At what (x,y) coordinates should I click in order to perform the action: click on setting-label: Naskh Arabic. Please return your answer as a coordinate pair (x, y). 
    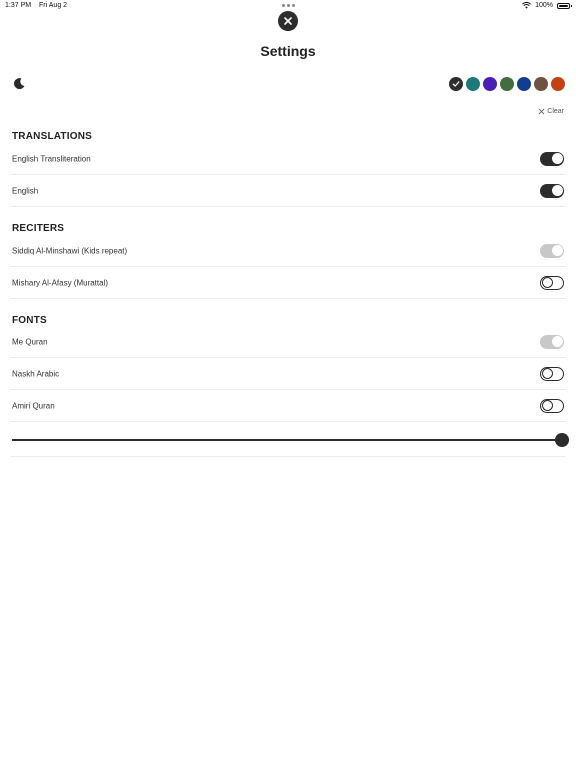
    Looking at the image, I should click on (36, 373).